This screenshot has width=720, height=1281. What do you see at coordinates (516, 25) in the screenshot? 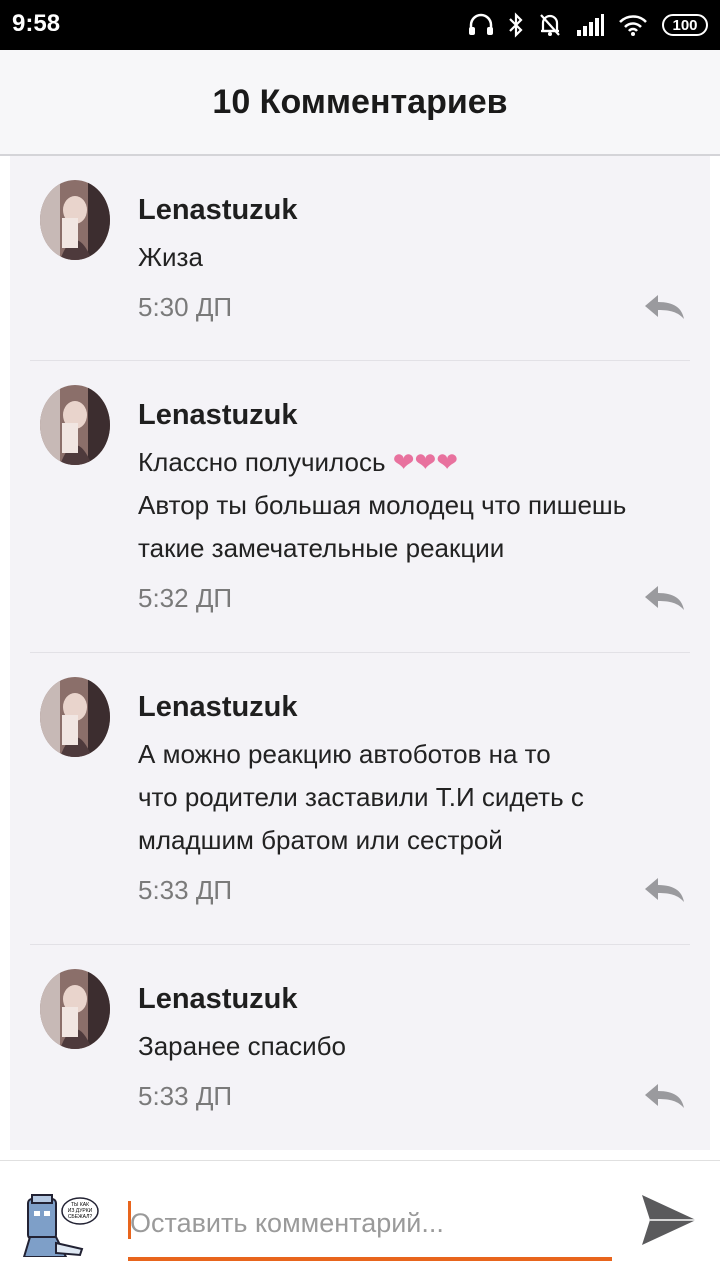
I see `bluetooth-icon` at bounding box center [516, 25].